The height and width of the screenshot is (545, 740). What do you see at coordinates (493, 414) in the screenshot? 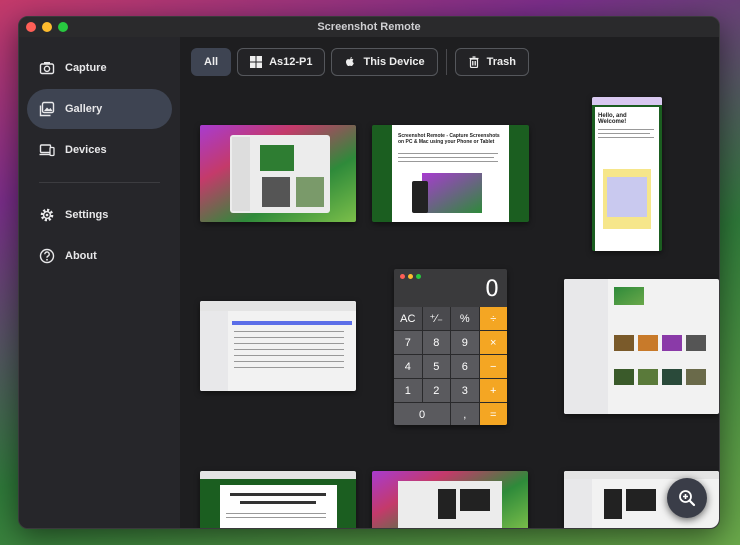
I see `calc-key: =` at bounding box center [493, 414].